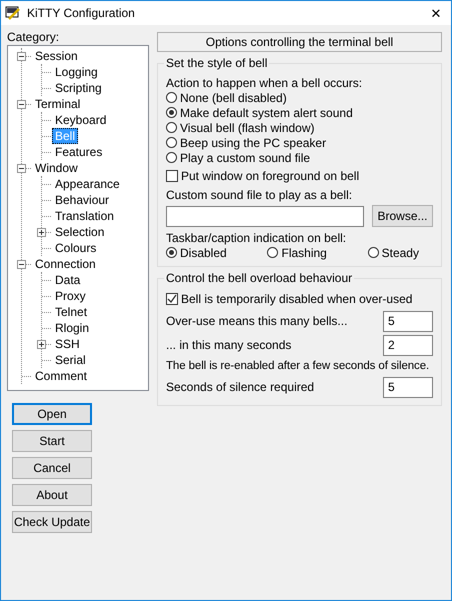 This screenshot has height=601, width=452. Describe the element at coordinates (70, 360) in the screenshot. I see `tree-item: Serial` at that location.